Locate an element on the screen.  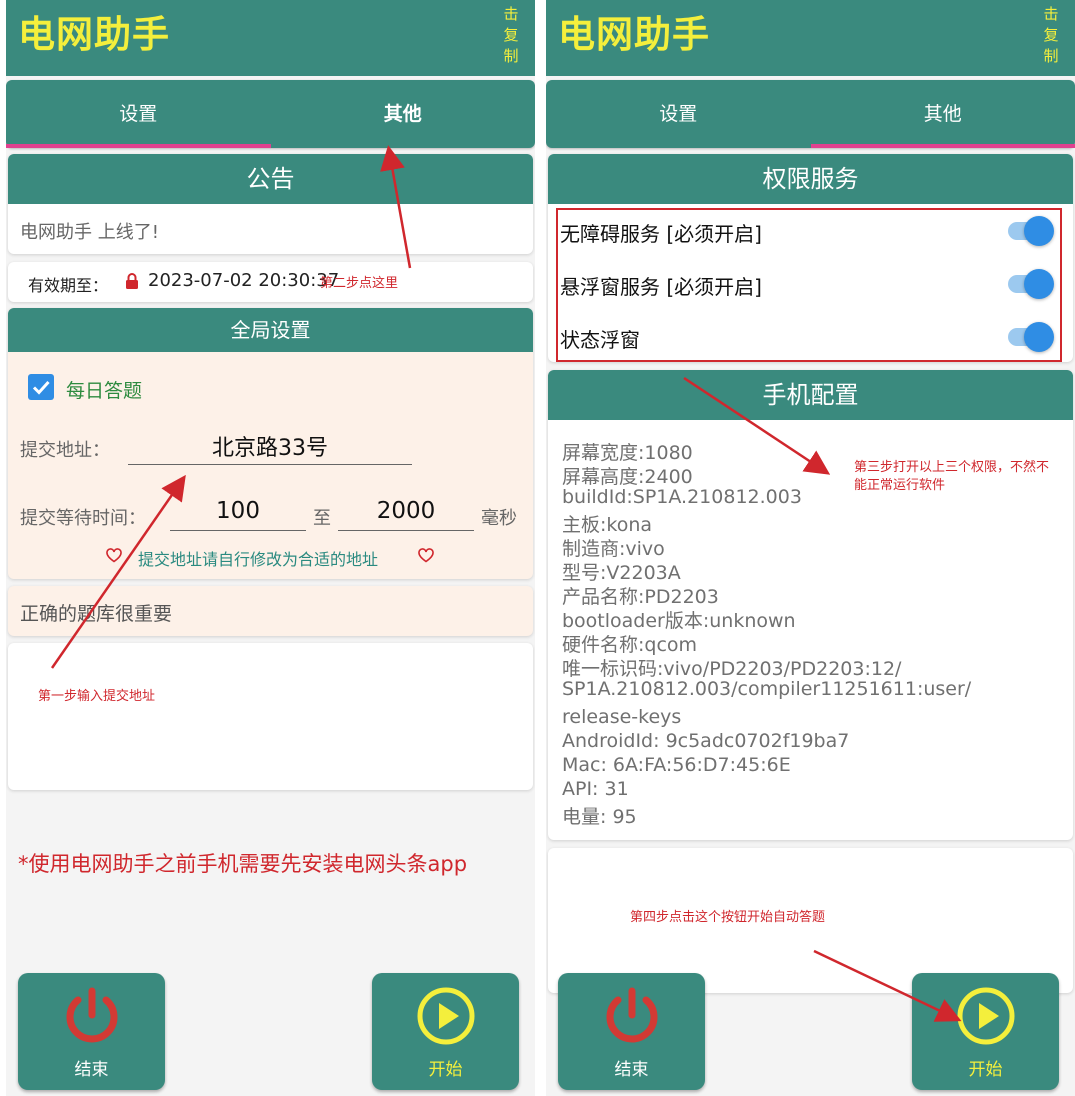
global-settings-title: 全局设置 is located at coordinates (270, 330).